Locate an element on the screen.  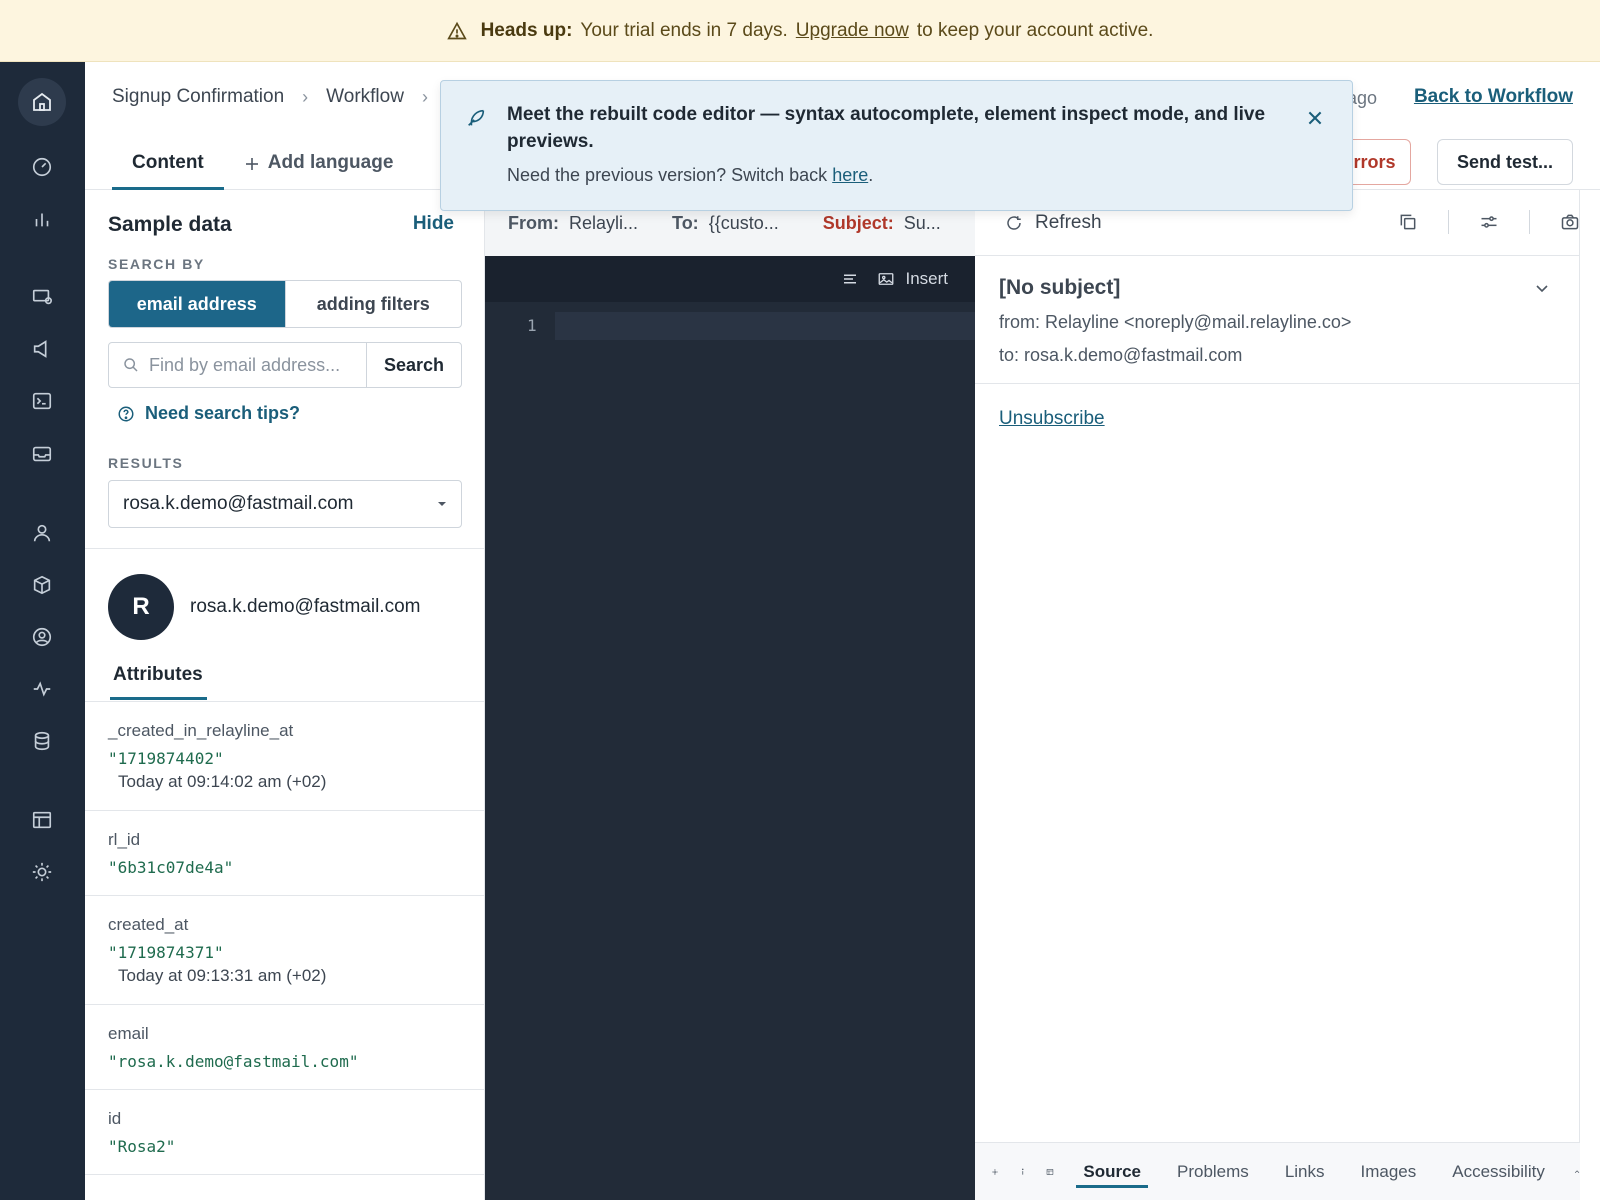
results-select: rosa.k.demo@fastmail.com is located at coordinates (285, 504).